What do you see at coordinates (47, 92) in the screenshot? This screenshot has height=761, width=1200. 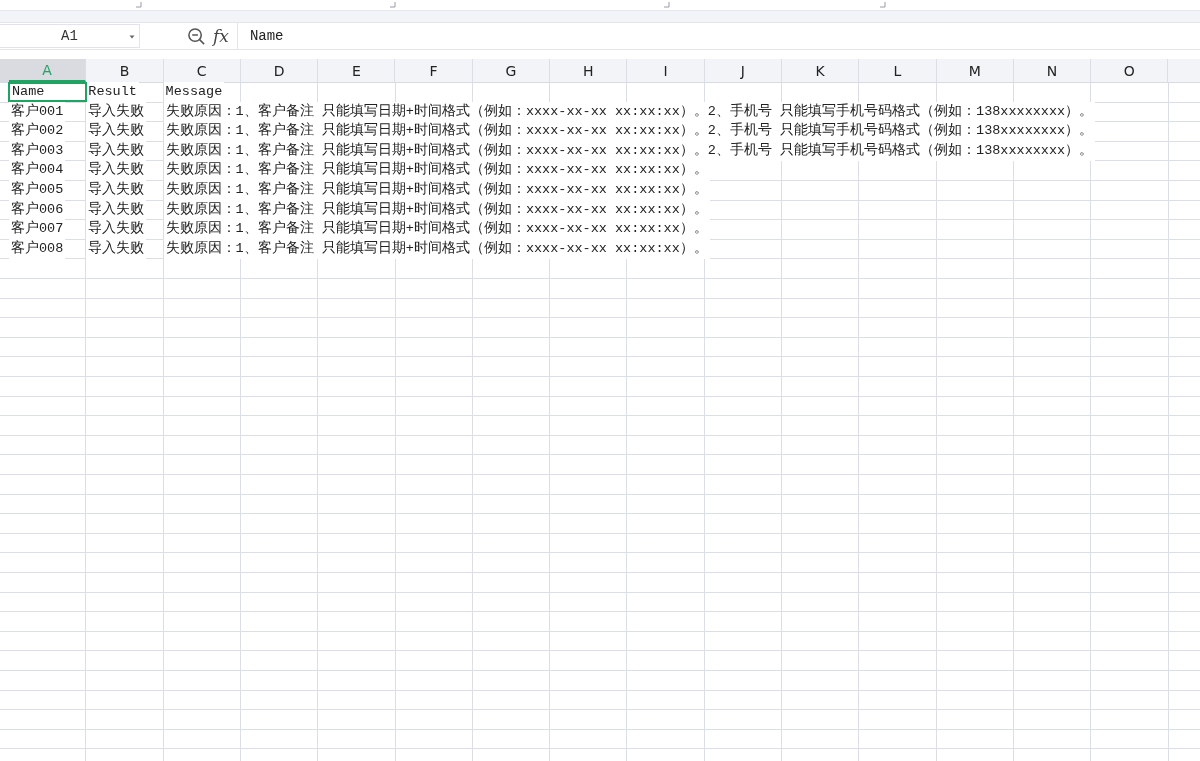 I see `table-cell: Name` at bounding box center [47, 92].